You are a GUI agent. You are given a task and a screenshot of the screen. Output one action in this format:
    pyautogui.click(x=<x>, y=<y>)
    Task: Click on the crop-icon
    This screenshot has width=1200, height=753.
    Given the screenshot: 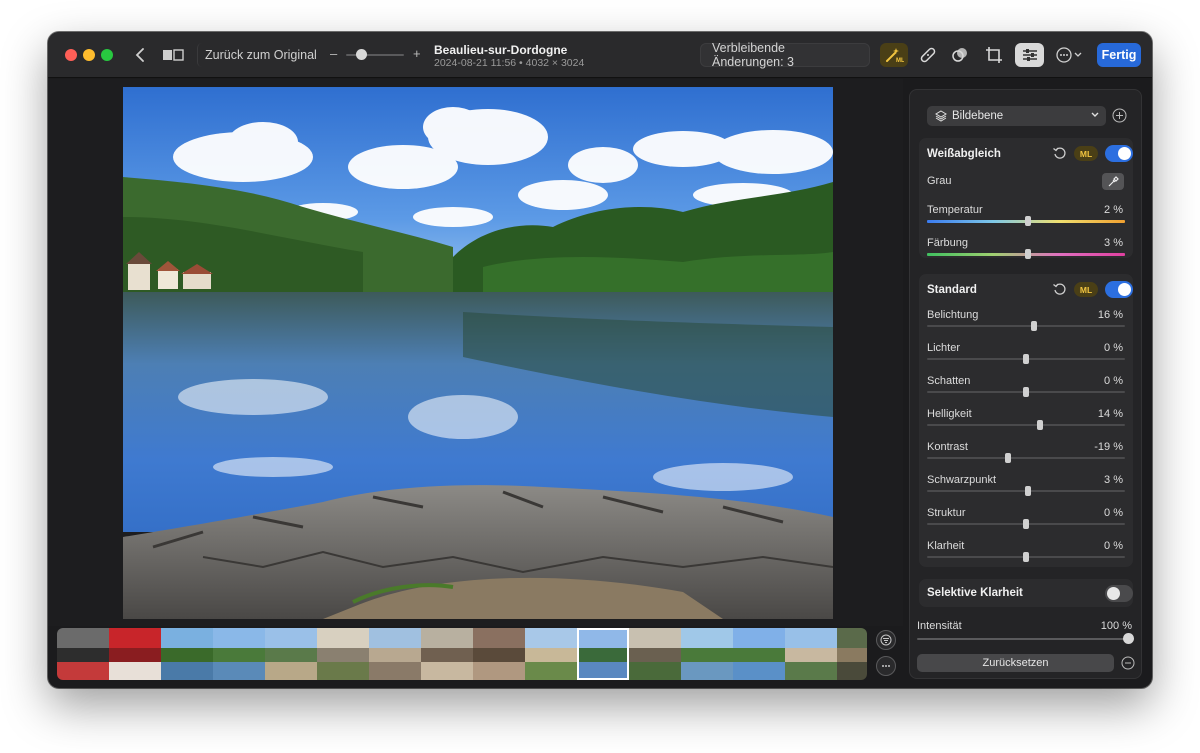 What is the action you would take?
    pyautogui.click(x=994, y=55)
    